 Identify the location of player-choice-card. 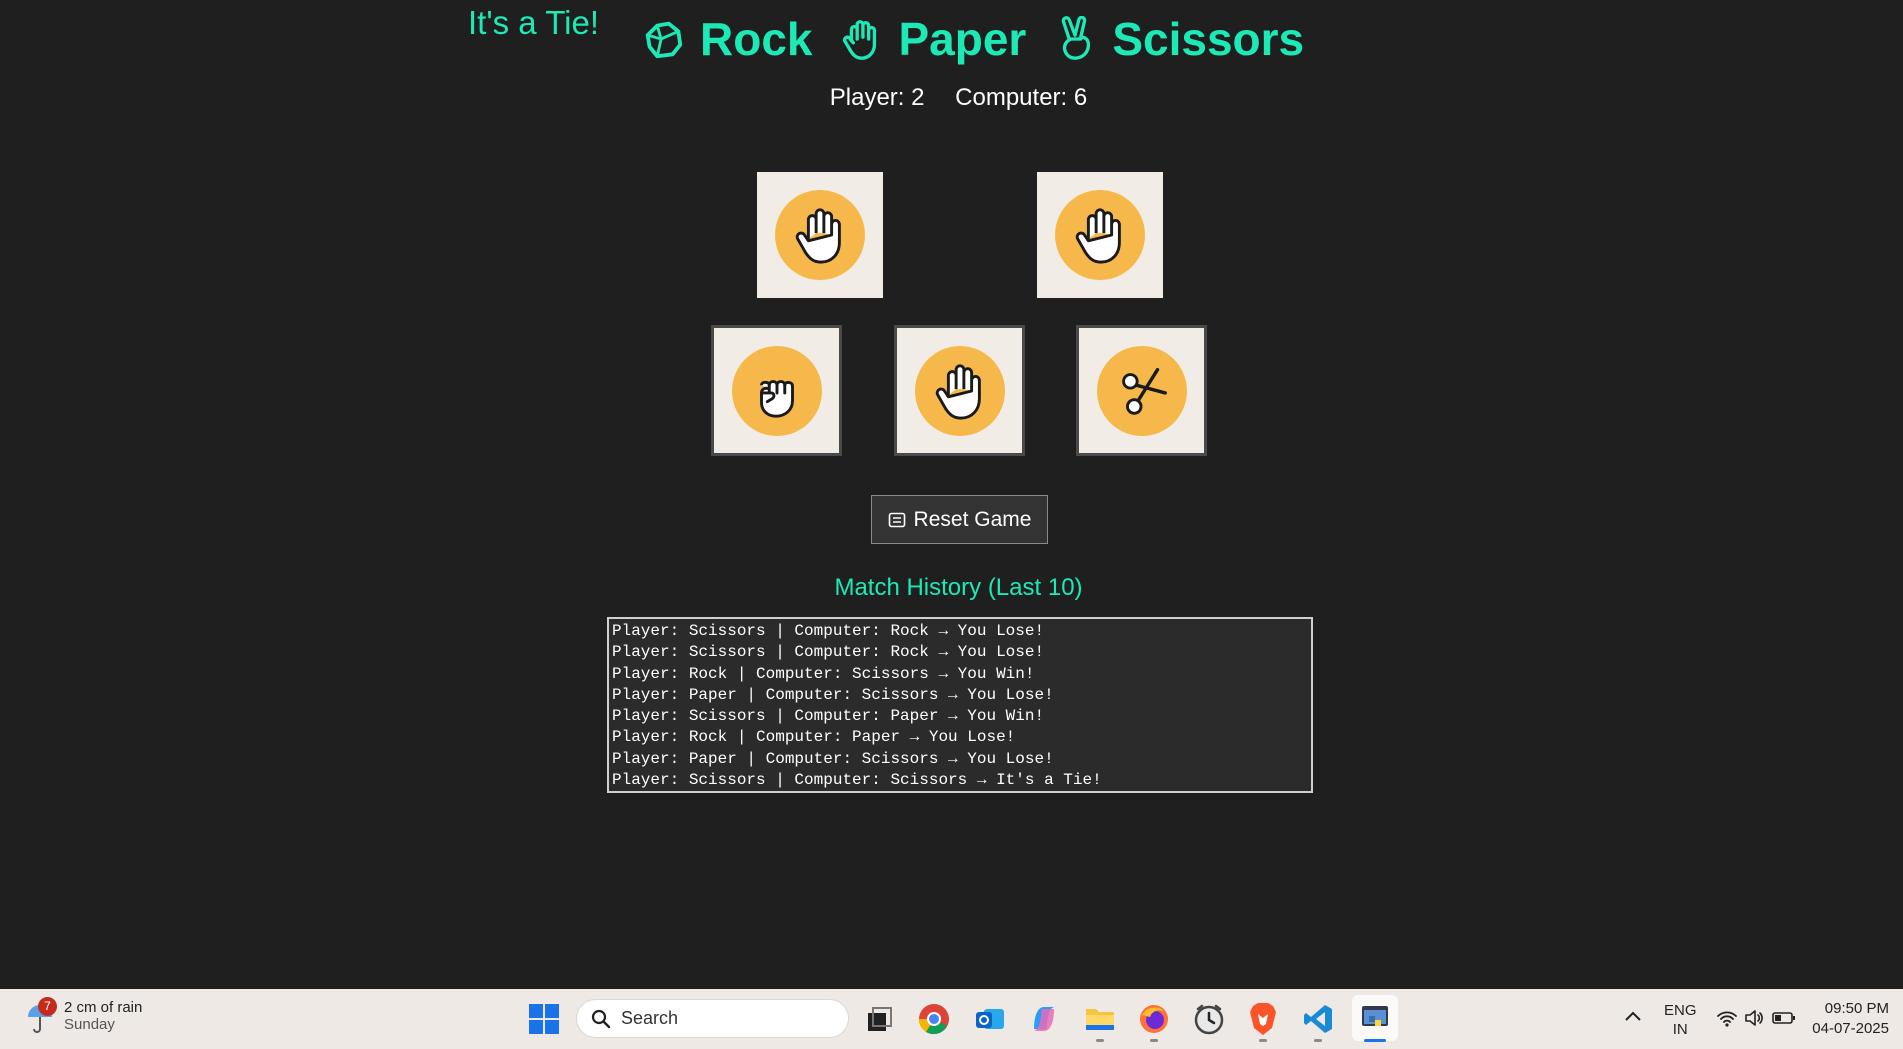
(820, 235).